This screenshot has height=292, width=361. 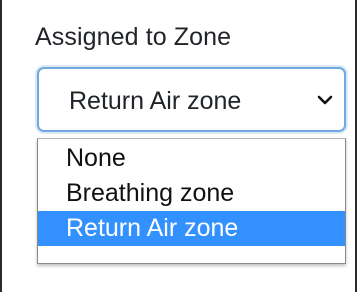 What do you see at coordinates (155, 101) in the screenshot?
I see `zone-select-value: Return Air zone` at bounding box center [155, 101].